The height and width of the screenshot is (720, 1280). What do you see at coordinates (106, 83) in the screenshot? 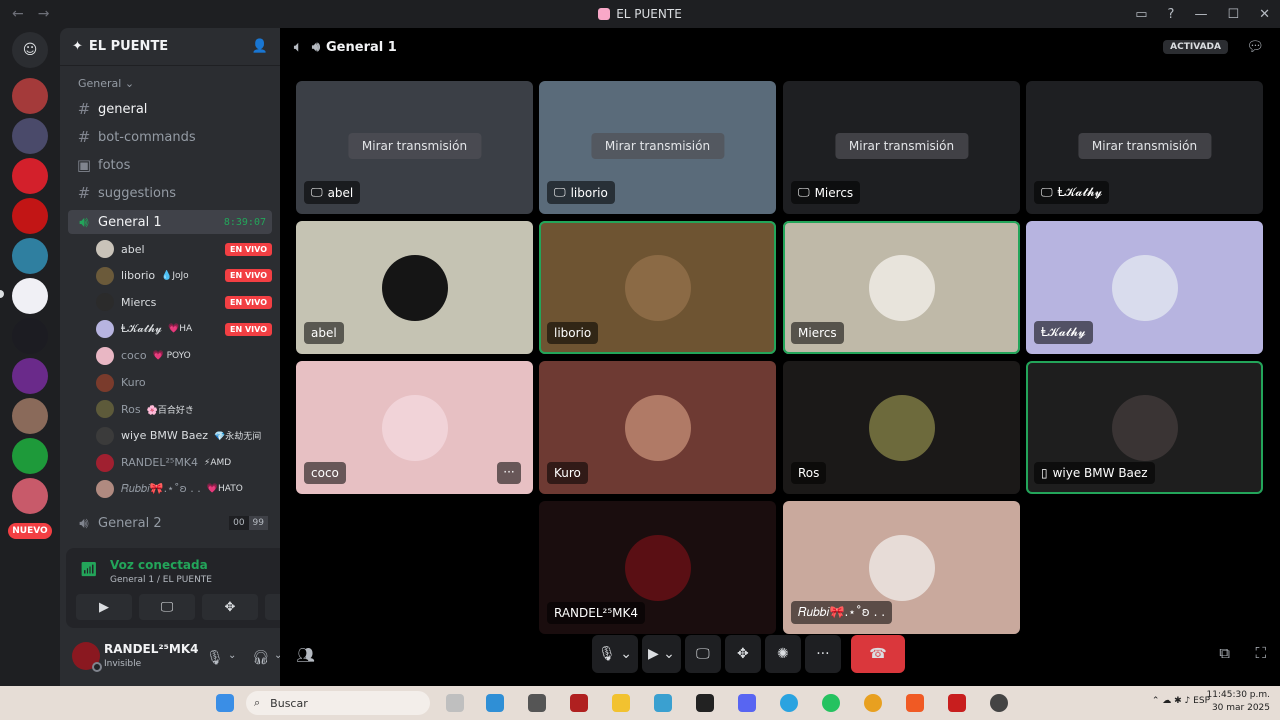
I see `category-general: General ⌄` at bounding box center [106, 83].